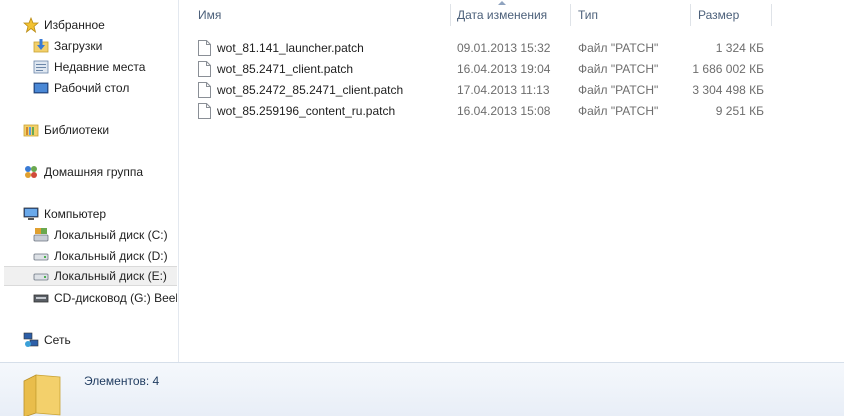 The width and height of the screenshot is (844, 416). What do you see at coordinates (77, 130) in the screenshot?
I see `nav-libraries-label: Библиотеки` at bounding box center [77, 130].